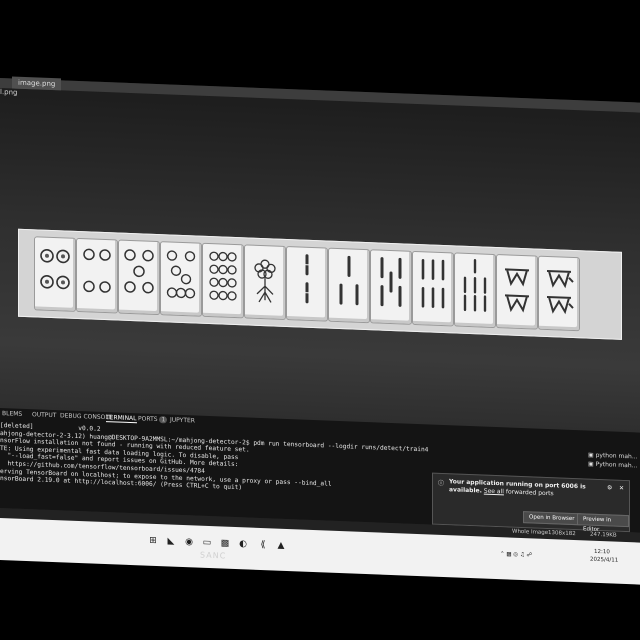 This screenshot has height=640, width=640. What do you see at coordinates (516, 554) in the screenshot?
I see `tray-icons: ⌃ ▦ ◎ ♫ ☍` at bounding box center [516, 554].